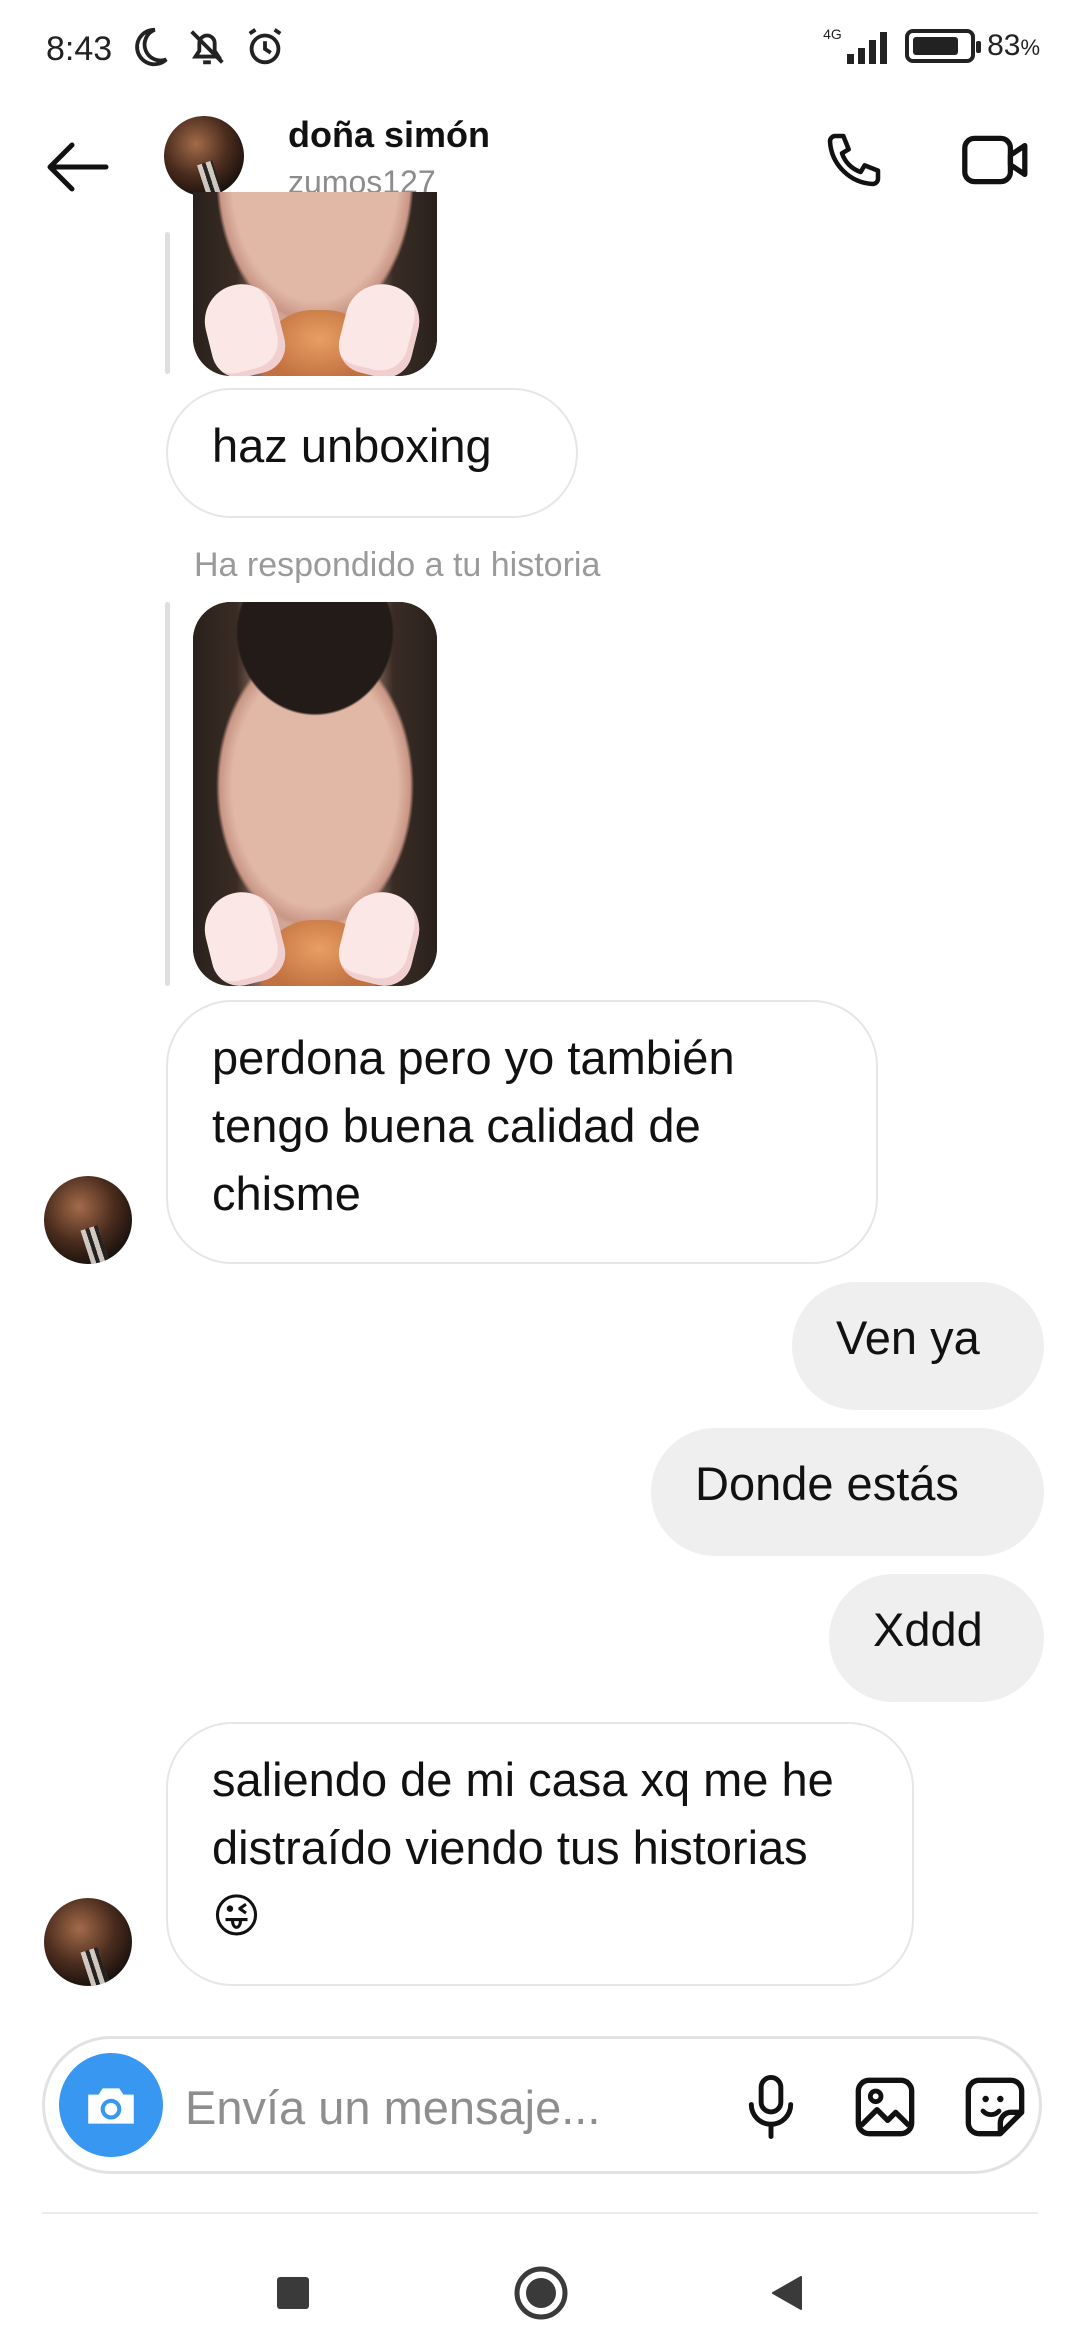 The width and height of the screenshot is (1080, 2340). I want to click on message-composer, so click(542, 2105).